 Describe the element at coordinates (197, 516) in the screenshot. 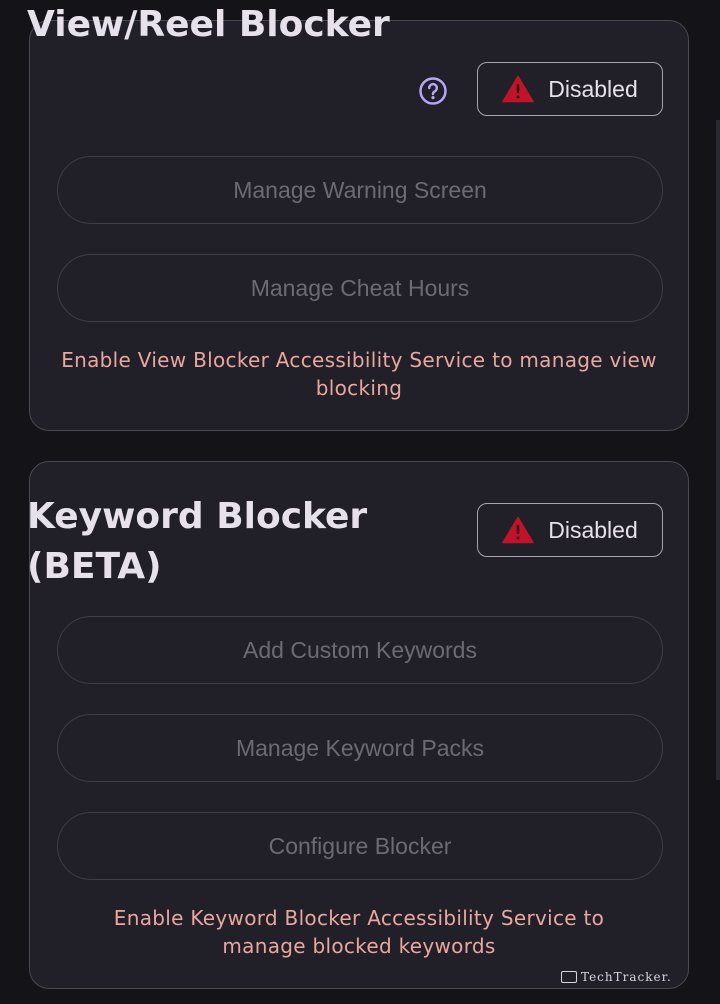

I see `keyword-blocker-title-line1: Keyword Blocker` at that location.